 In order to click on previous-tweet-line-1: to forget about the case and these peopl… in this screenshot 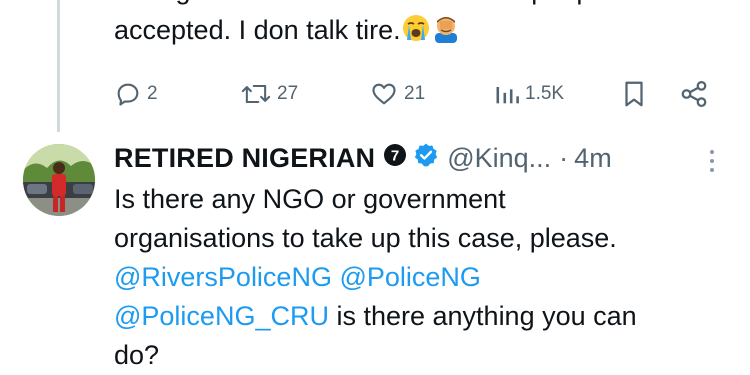, I will do `click(424, 5)`.